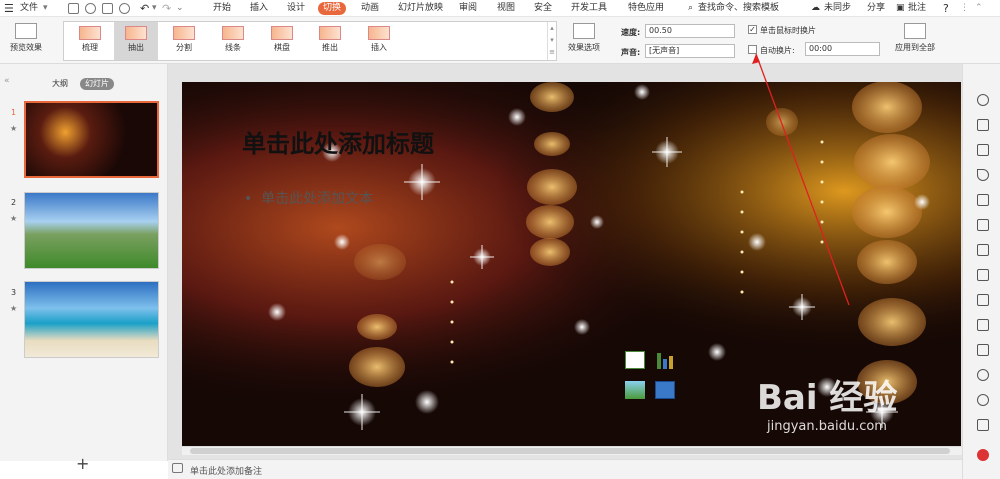  I want to click on redo-icon: ↷, so click(166, 8).